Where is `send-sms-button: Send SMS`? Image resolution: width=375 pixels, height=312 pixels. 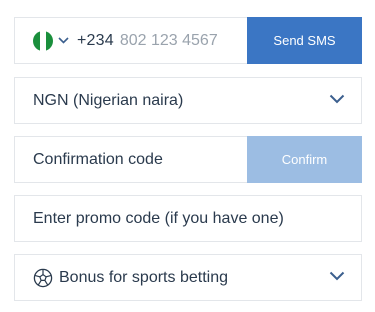
send-sms-button: Send SMS is located at coordinates (304, 40).